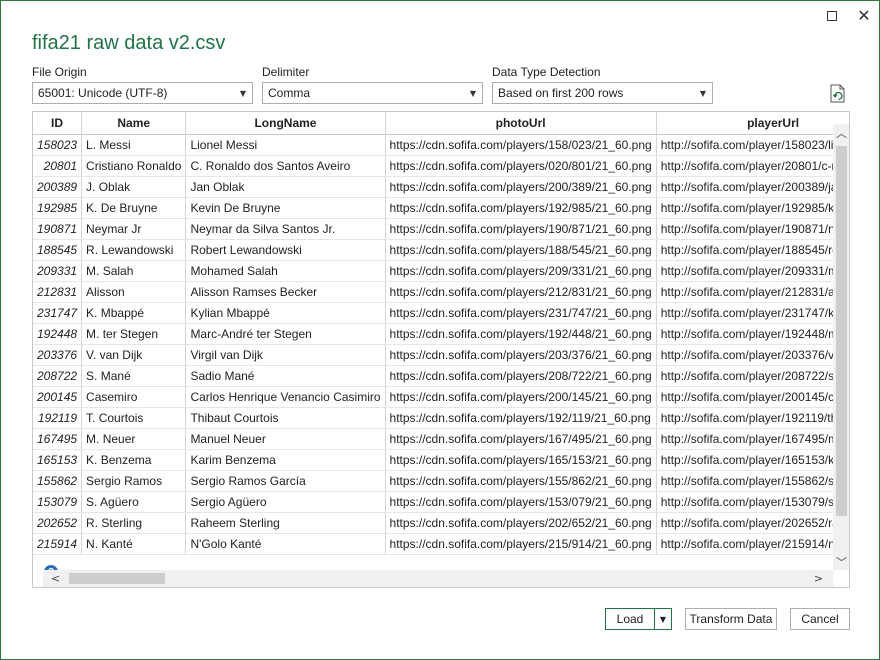 The image size is (880, 660). I want to click on table-cell-name: Neymar Jr, so click(134, 229).